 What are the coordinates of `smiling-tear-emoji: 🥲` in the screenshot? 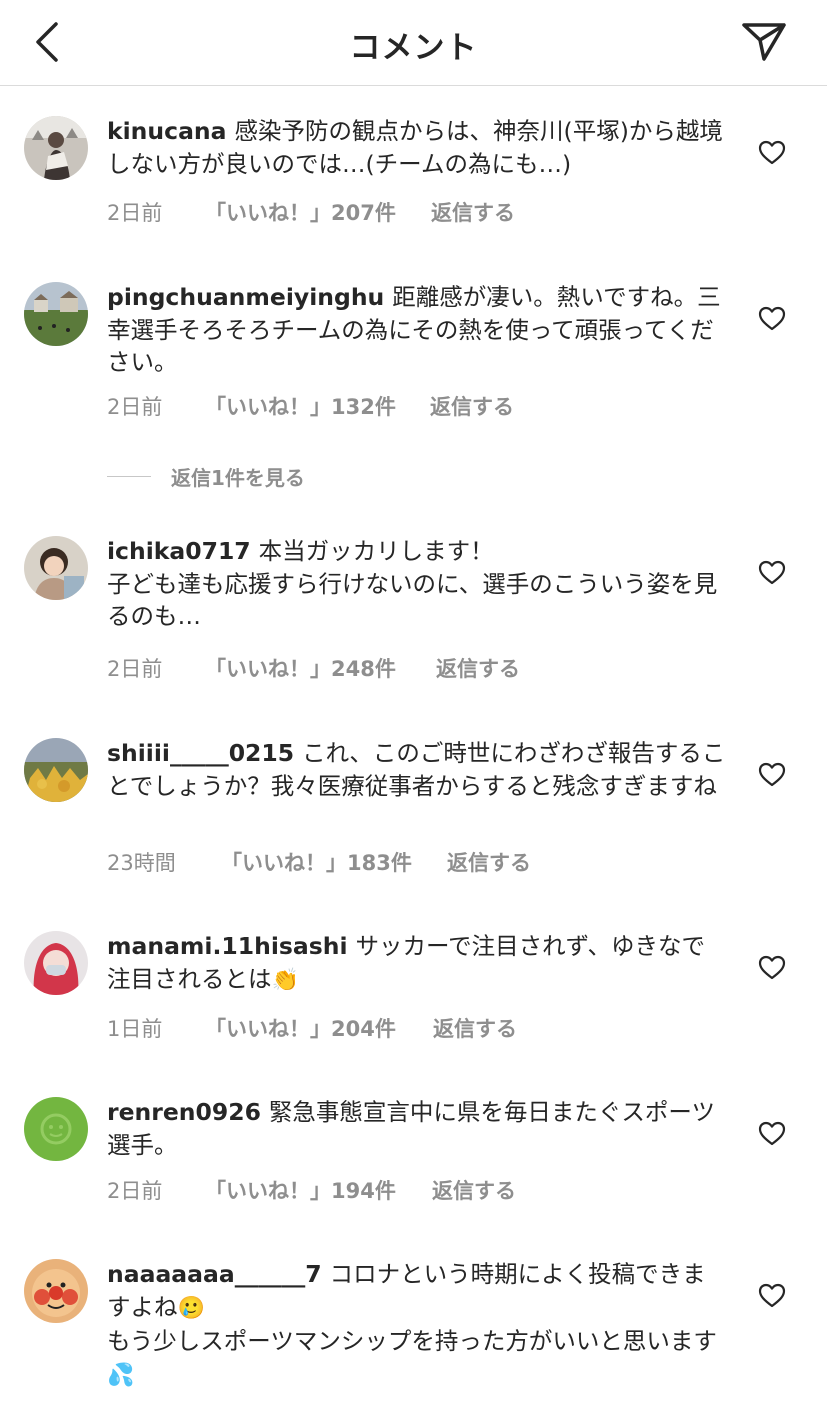 It's located at (191, 1308).